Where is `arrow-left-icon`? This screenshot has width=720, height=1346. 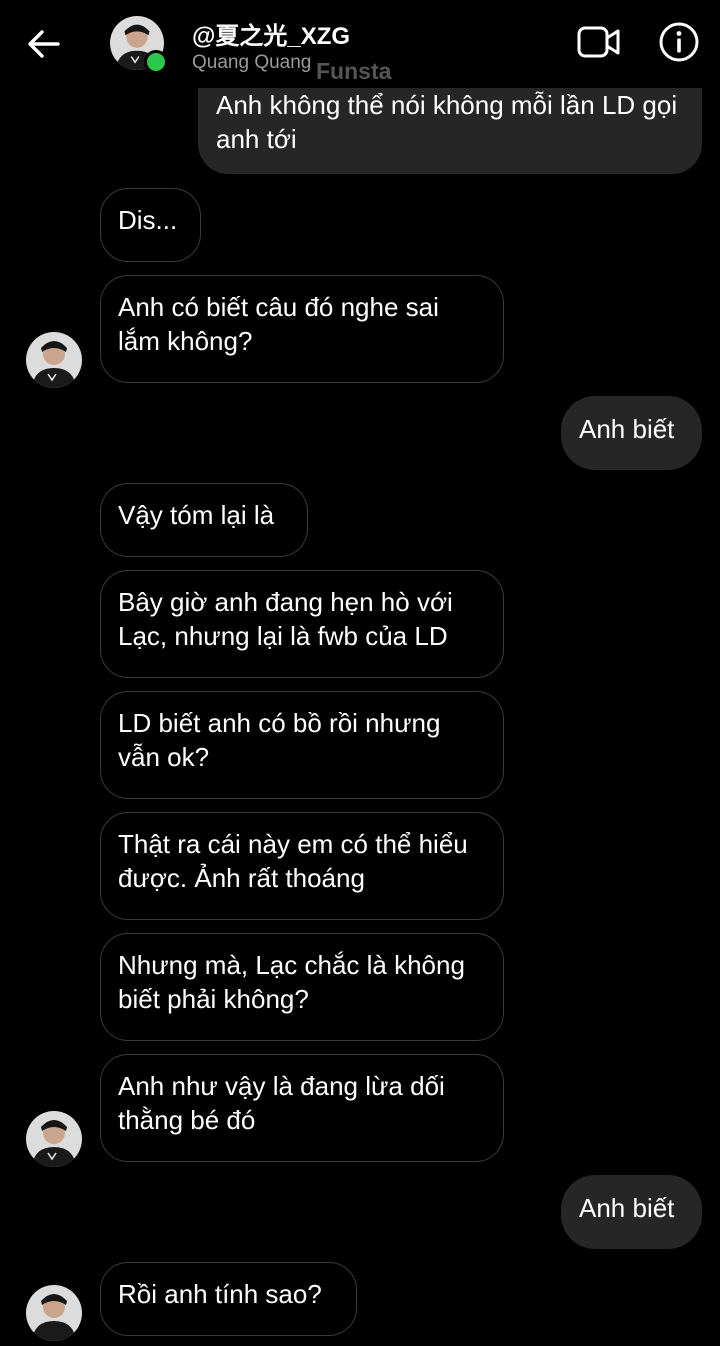
arrow-left-icon is located at coordinates (44, 44).